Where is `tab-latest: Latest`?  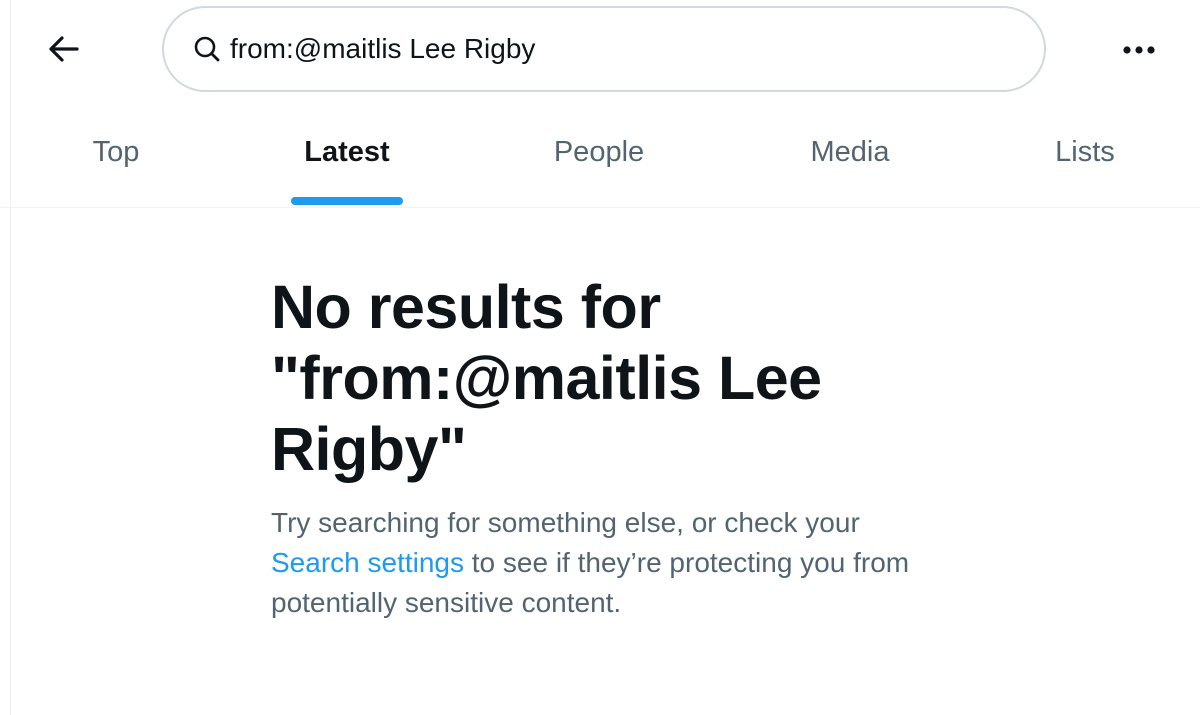
tab-latest: Latest is located at coordinates (347, 159).